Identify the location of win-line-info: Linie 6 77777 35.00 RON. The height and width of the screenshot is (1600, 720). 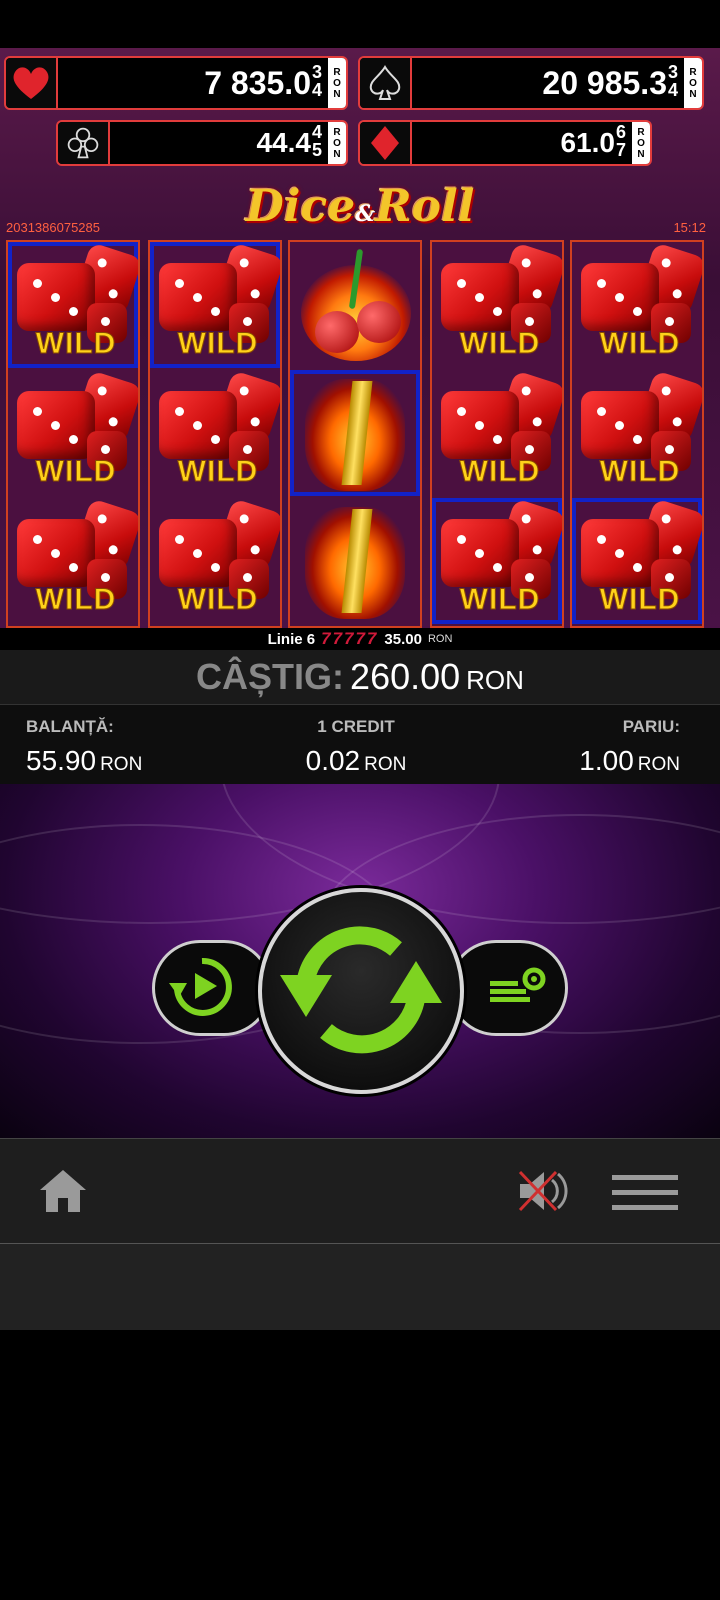
(360, 639).